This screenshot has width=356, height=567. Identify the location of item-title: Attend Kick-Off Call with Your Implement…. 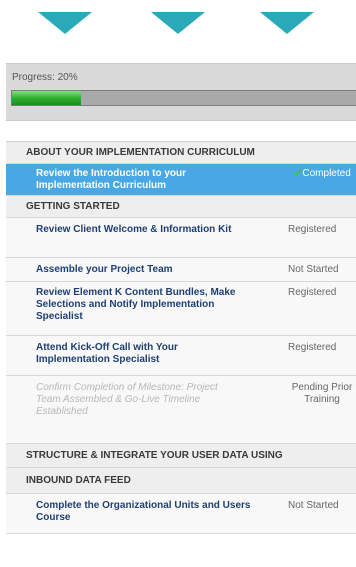
(145, 351).